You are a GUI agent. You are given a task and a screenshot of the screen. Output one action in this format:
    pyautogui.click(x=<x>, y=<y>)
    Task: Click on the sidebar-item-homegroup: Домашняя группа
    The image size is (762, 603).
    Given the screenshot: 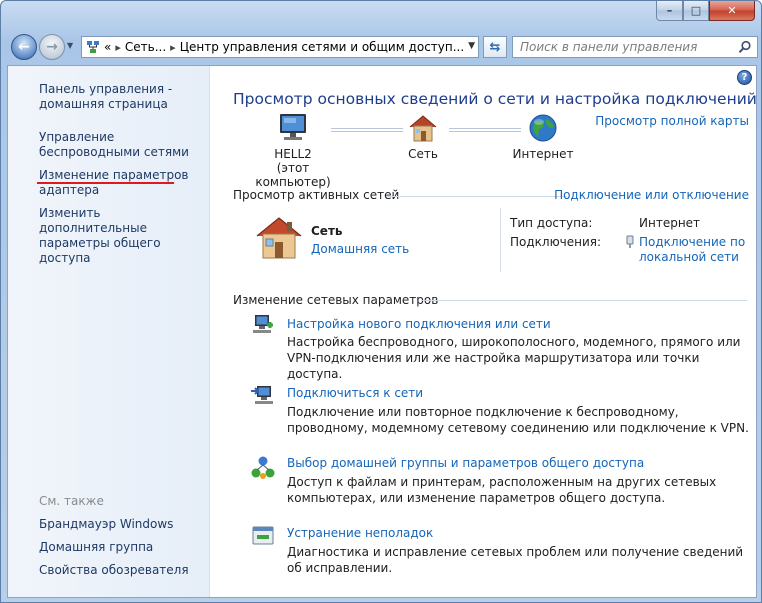 What is the action you would take?
    pyautogui.click(x=124, y=547)
    